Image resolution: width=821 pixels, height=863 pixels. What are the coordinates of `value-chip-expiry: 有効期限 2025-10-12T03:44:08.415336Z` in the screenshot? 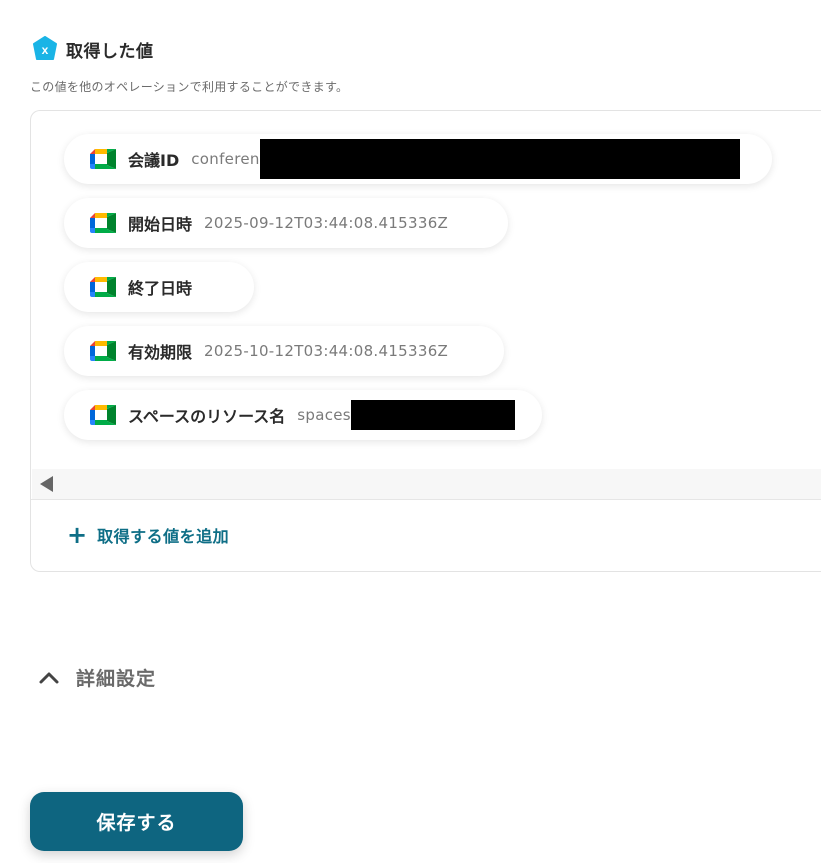 It's located at (284, 351).